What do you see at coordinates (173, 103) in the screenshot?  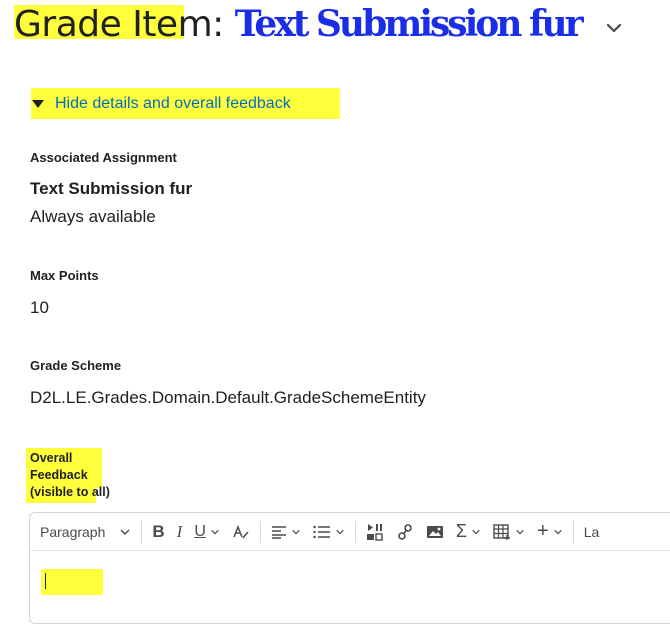 I see `hide-details-label: Hide details and overall feedback` at bounding box center [173, 103].